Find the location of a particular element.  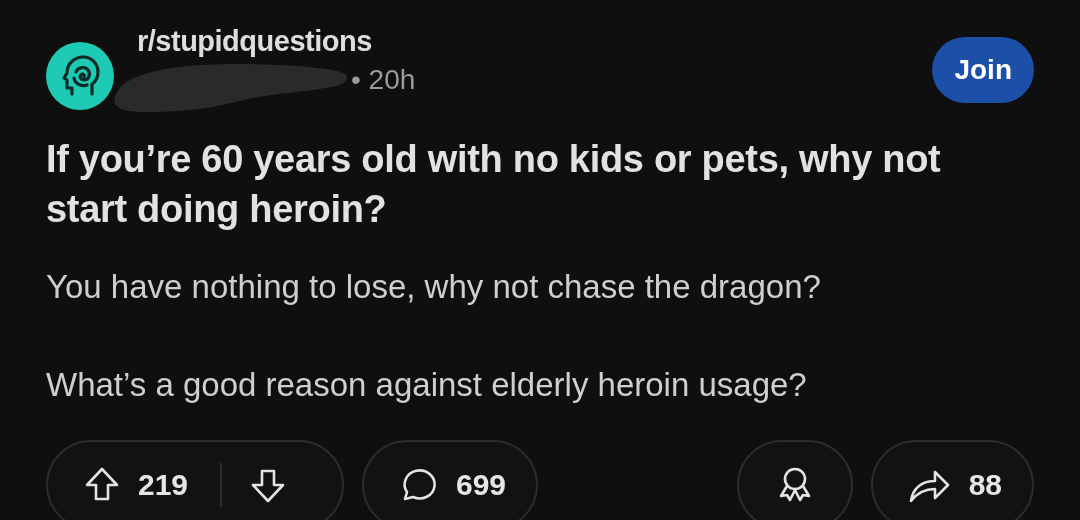

join-button: Join is located at coordinates (983, 70).